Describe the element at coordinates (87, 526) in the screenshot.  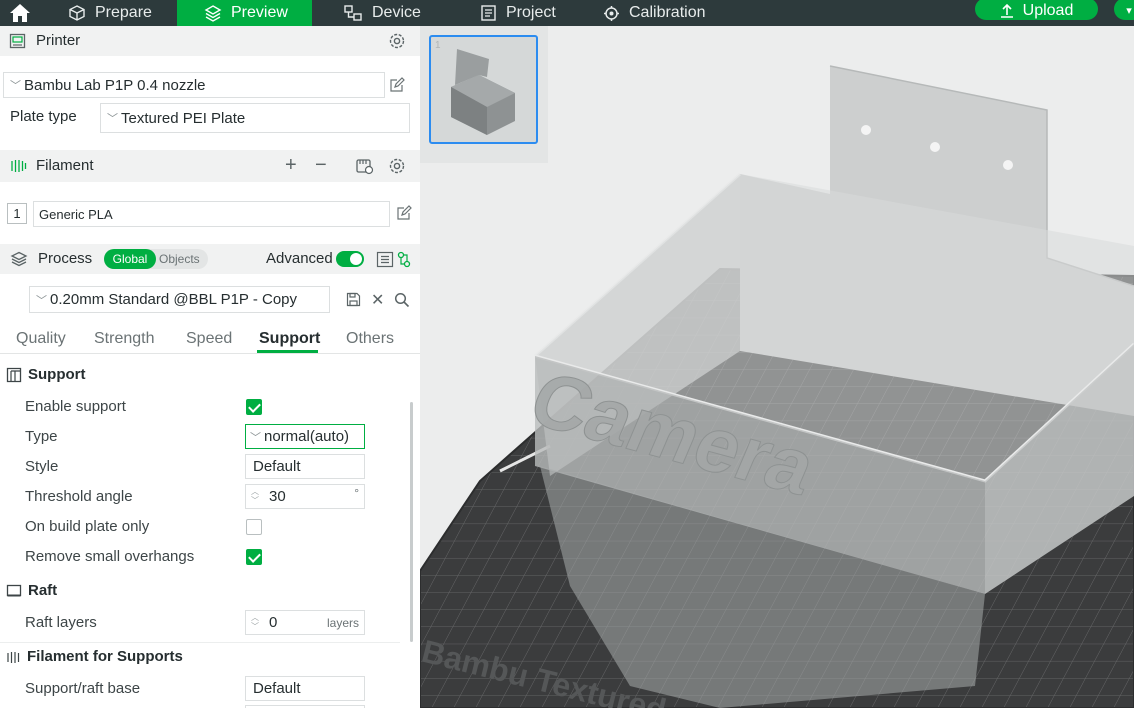
I see `build-plate-only-label: On build plate only` at that location.